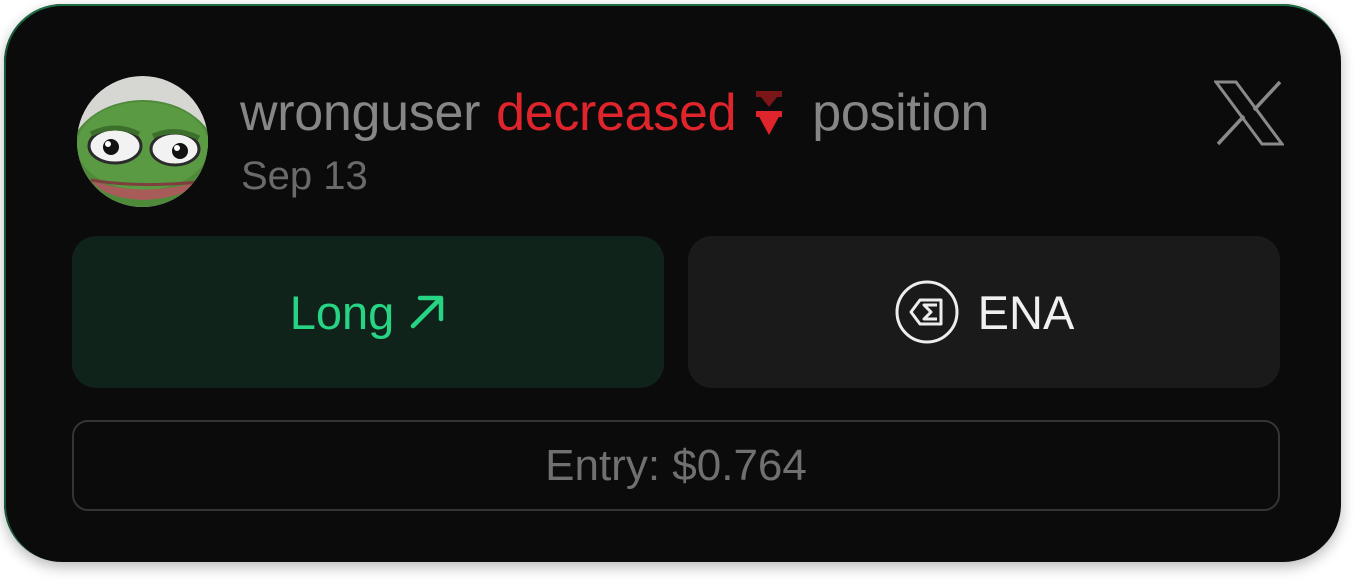 Image resolution: width=1368 pixels, height=588 pixels. I want to click on x-logo-icon, so click(1249, 113).